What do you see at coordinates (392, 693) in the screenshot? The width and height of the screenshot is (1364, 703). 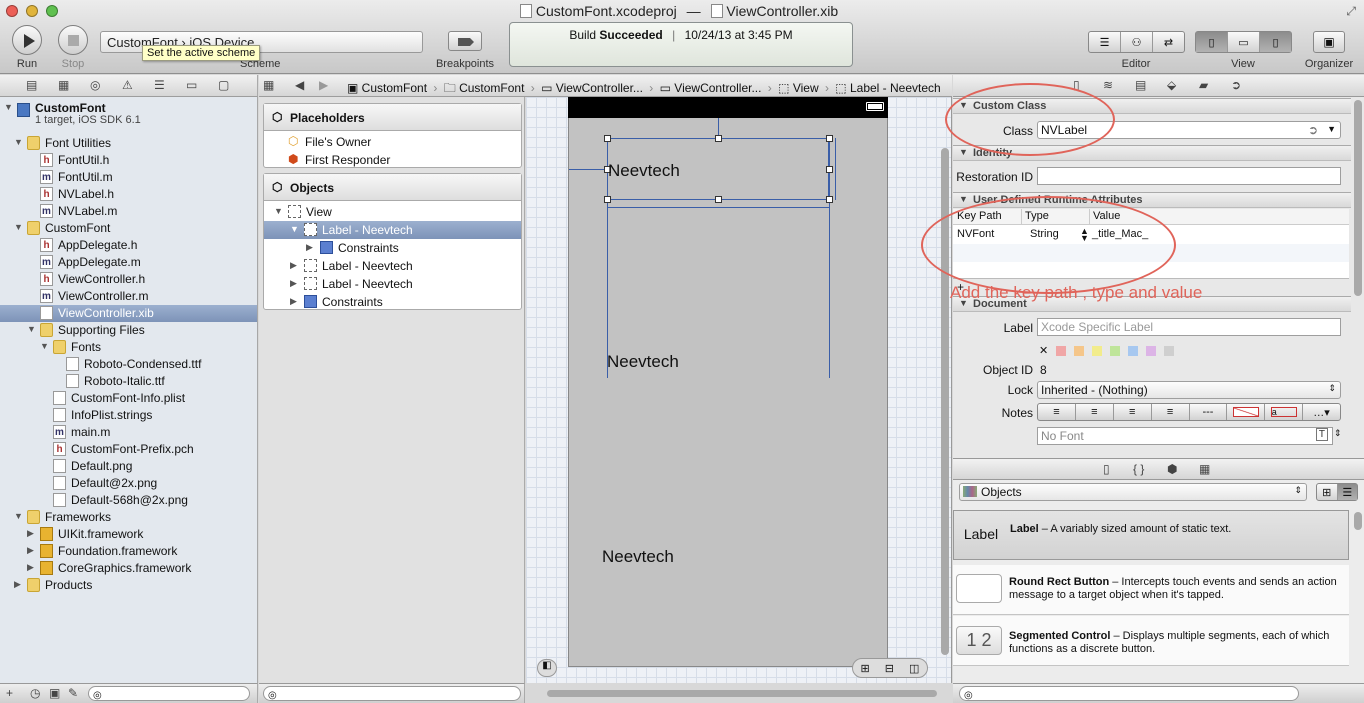 I see `outline-filter-input: ◎` at bounding box center [392, 693].